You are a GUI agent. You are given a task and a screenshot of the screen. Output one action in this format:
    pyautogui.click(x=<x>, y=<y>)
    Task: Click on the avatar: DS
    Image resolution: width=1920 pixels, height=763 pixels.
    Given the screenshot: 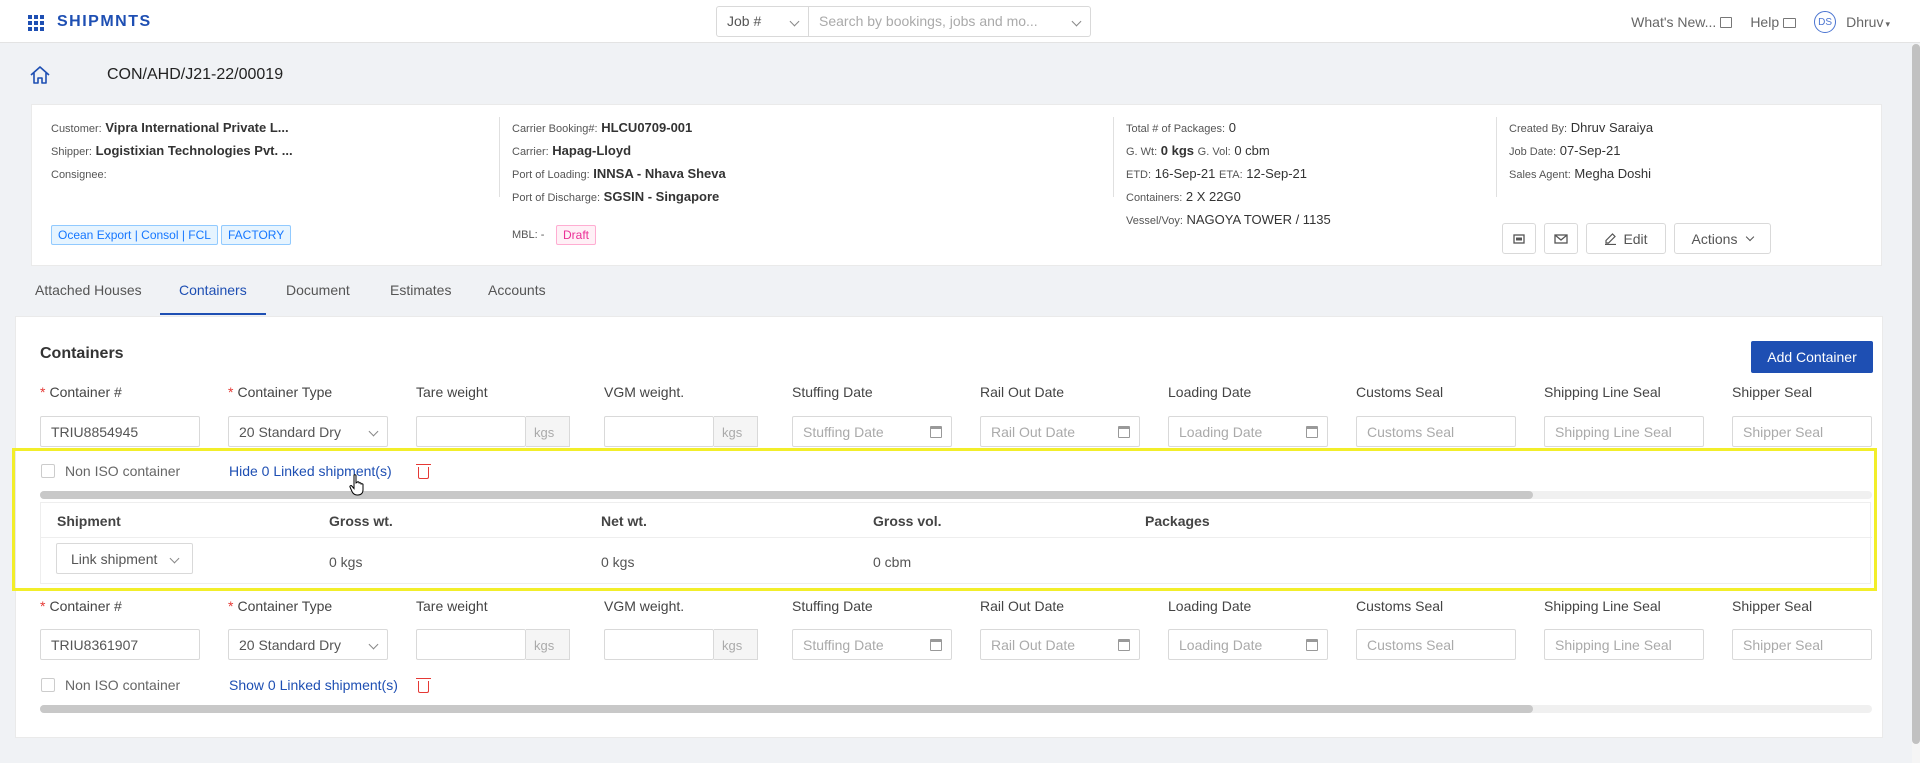 What is the action you would take?
    pyautogui.click(x=1825, y=22)
    